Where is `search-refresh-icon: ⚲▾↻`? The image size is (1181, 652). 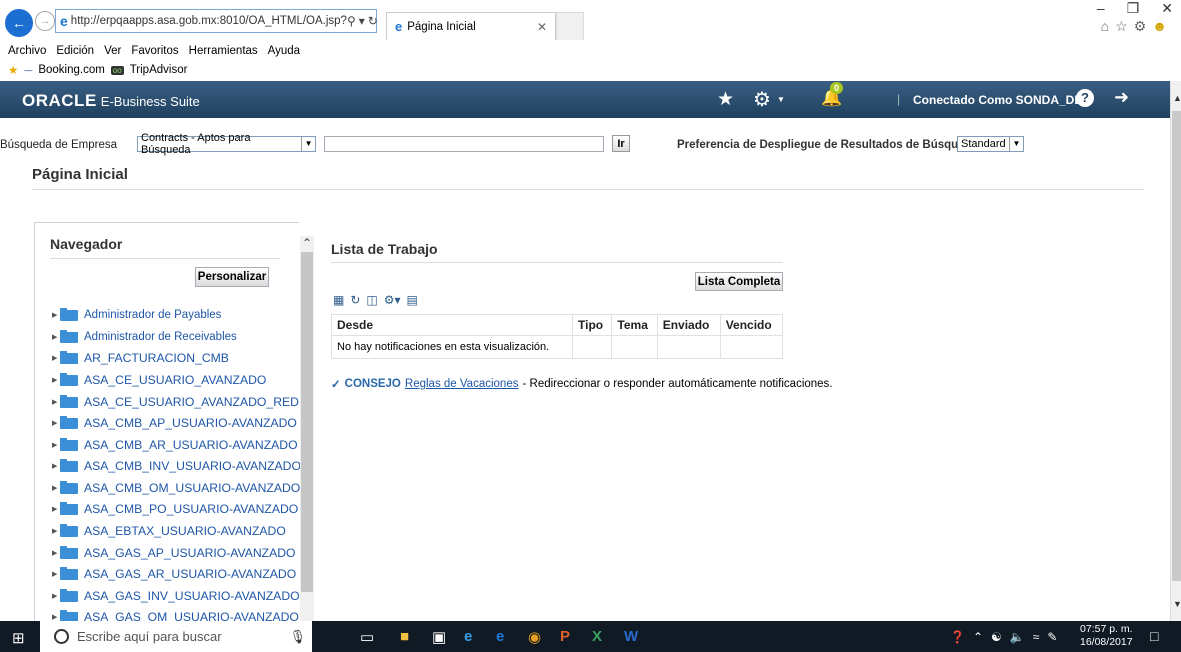 search-refresh-icon: ⚲▾↻ is located at coordinates (364, 21).